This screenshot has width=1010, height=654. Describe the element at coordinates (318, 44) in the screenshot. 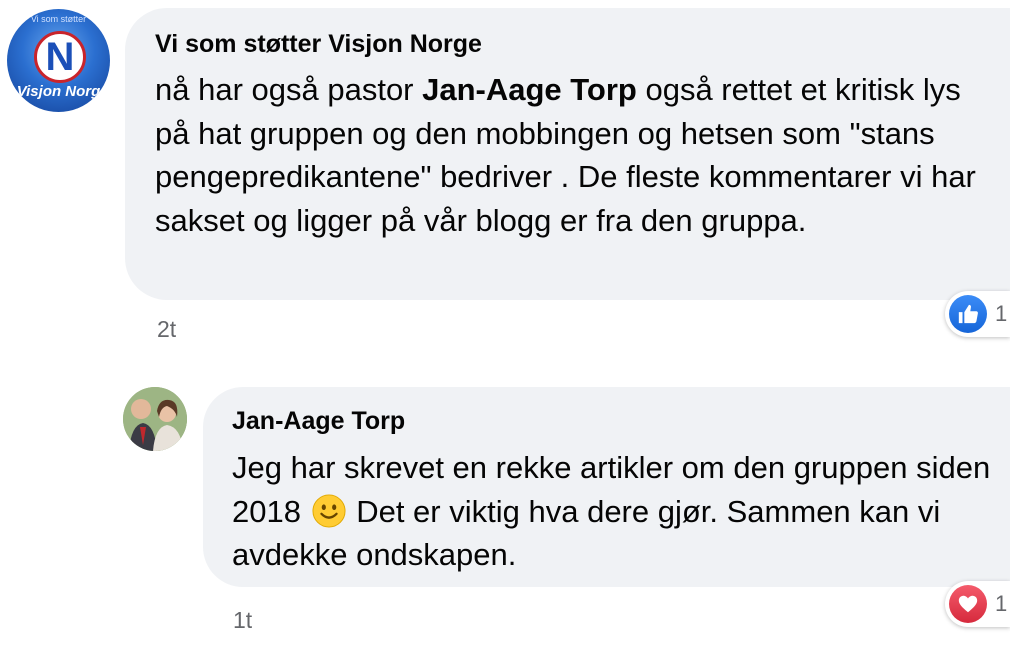

I see `comment-author: Vi som støtter Visjon Norge` at that location.